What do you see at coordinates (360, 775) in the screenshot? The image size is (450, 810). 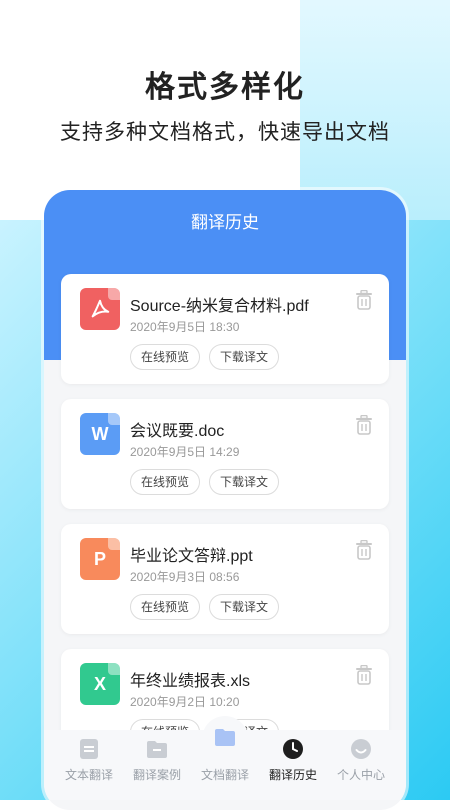 I see `tab-label: 个人中心` at bounding box center [360, 775].